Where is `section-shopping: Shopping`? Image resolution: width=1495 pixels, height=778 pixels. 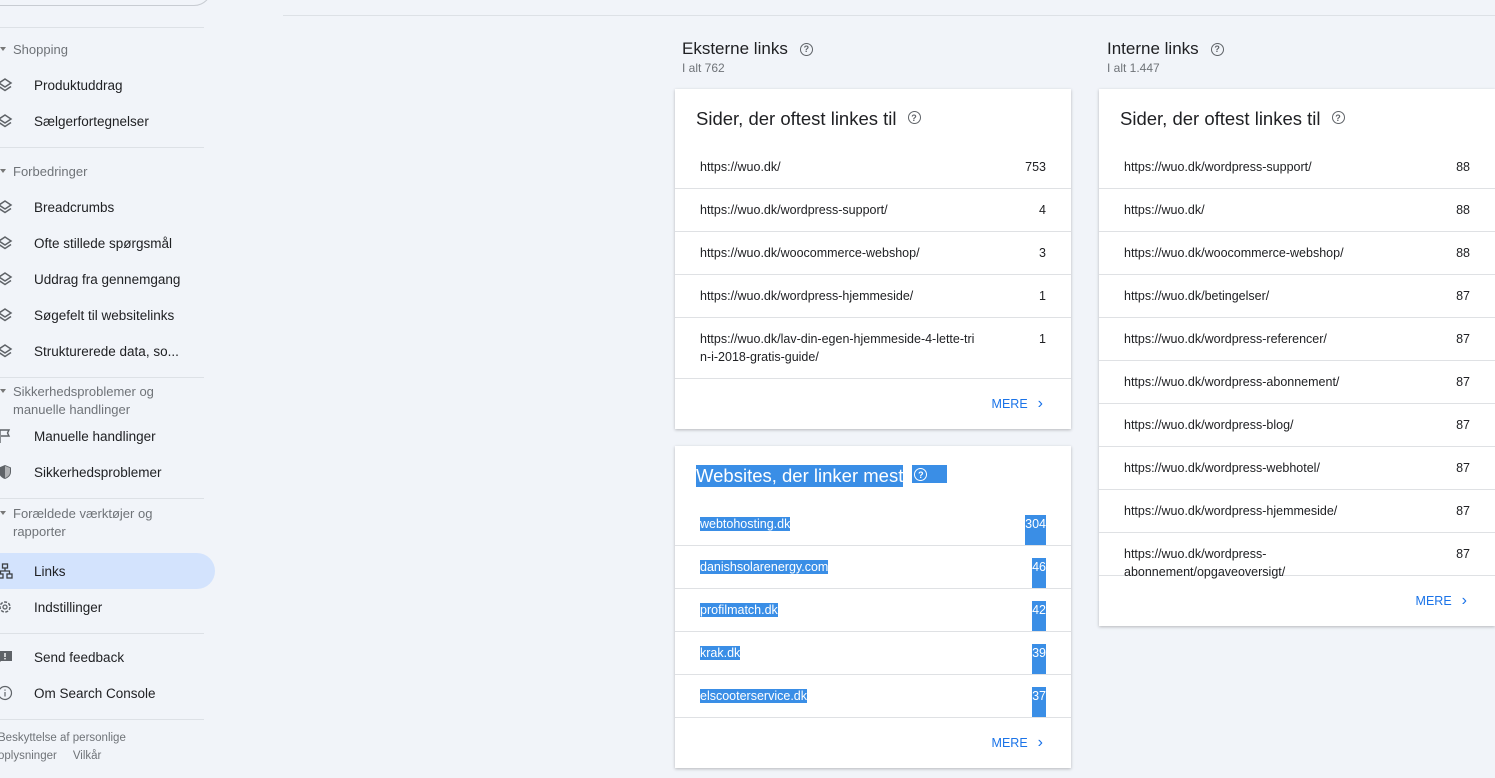 section-shopping: Shopping is located at coordinates (96, 50).